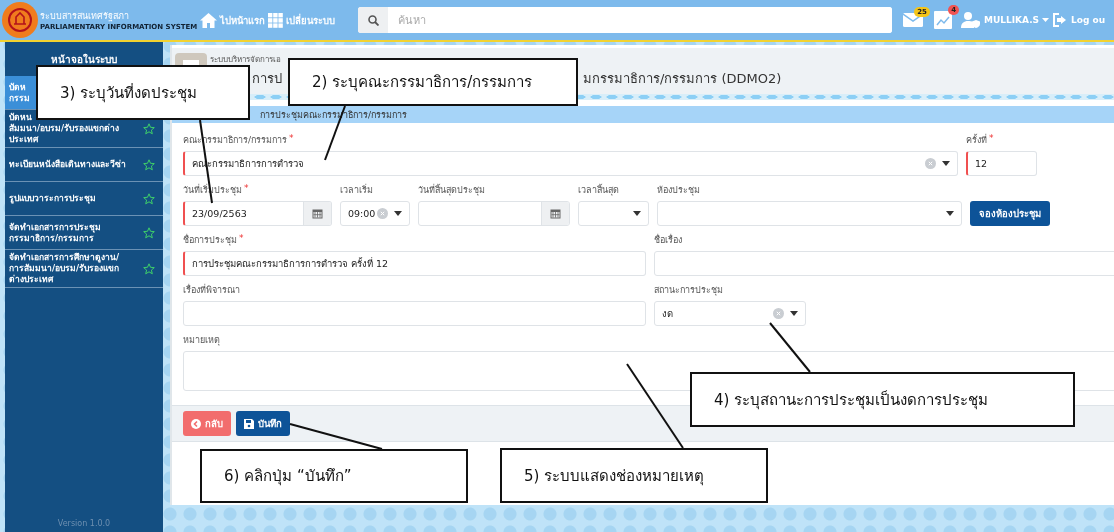 Image resolution: width=1114 pixels, height=532 pixels. Describe the element at coordinates (668, 240) in the screenshot. I see `field-label: ชื่อเรื่อง` at that location.